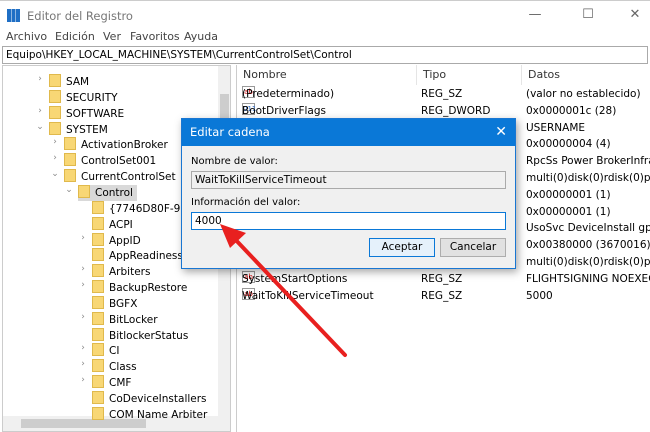 The width and height of the screenshot is (650, 432). Describe the element at coordinates (588, 161) in the screenshot. I see `value-data: RpcSs Power BrokerInfrast` at that location.